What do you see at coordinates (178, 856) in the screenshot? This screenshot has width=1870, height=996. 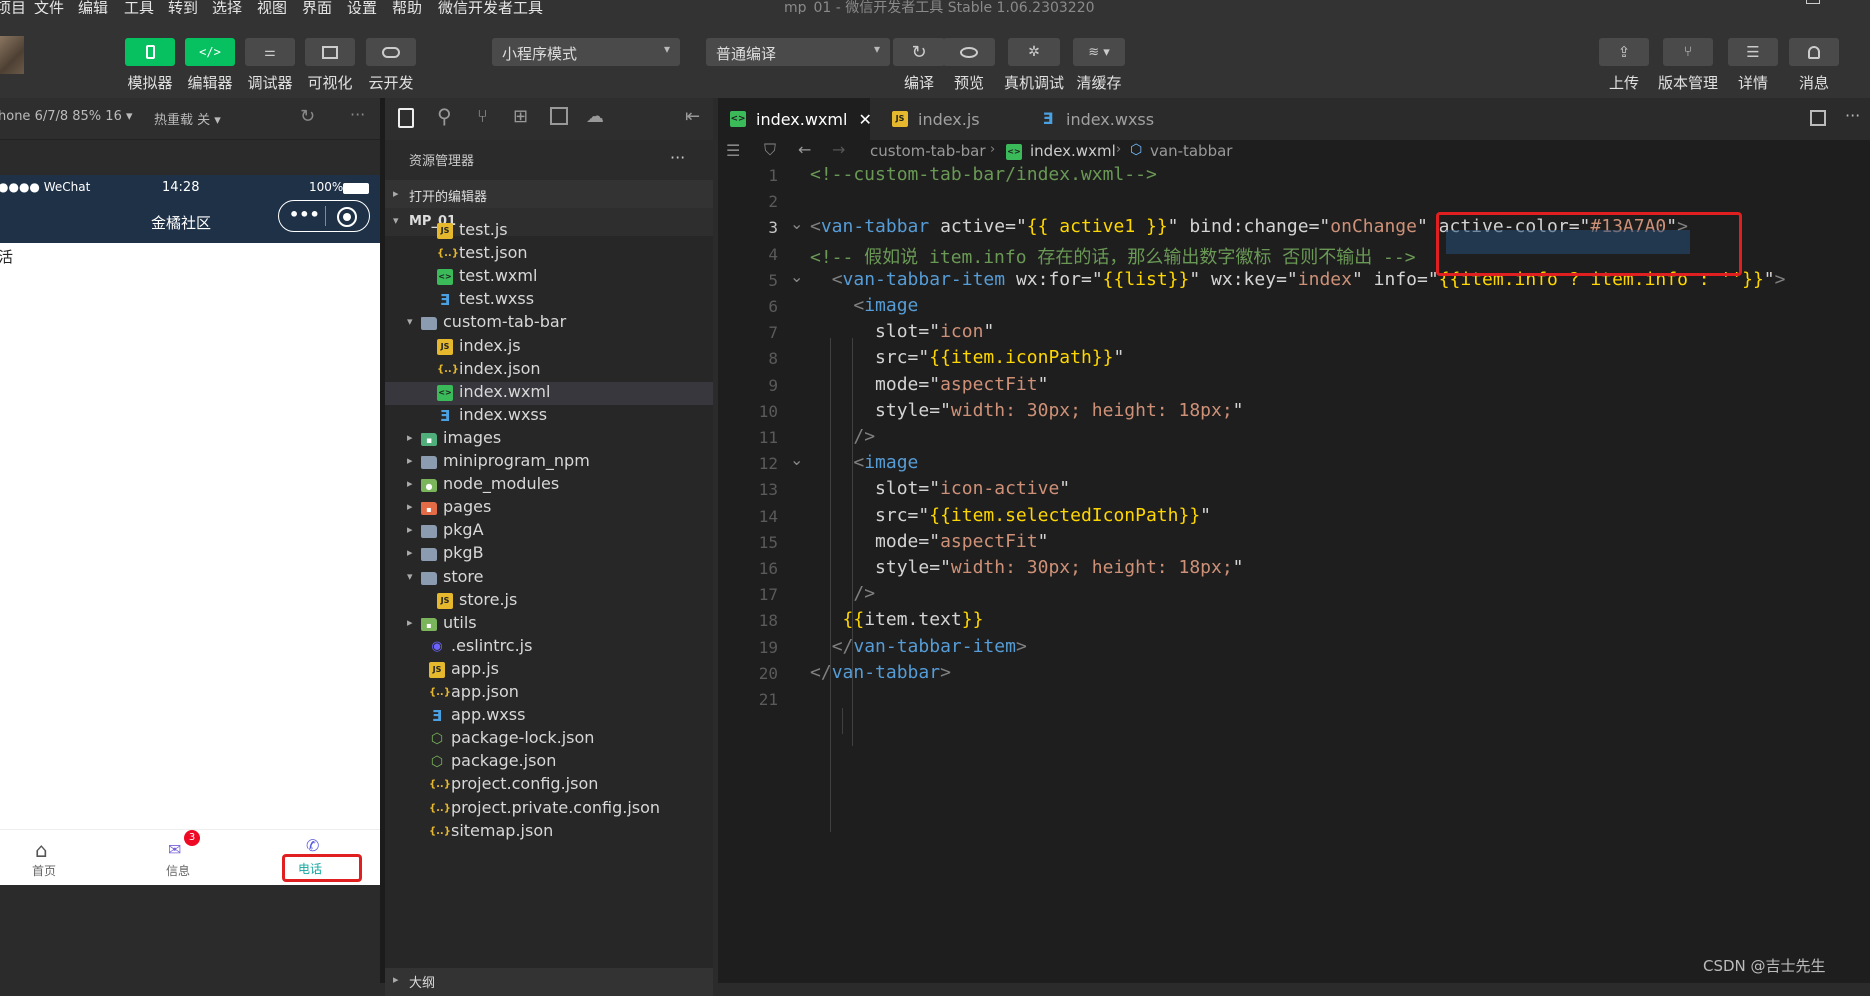 I see `tab-info: ✉ 3 信息` at bounding box center [178, 856].